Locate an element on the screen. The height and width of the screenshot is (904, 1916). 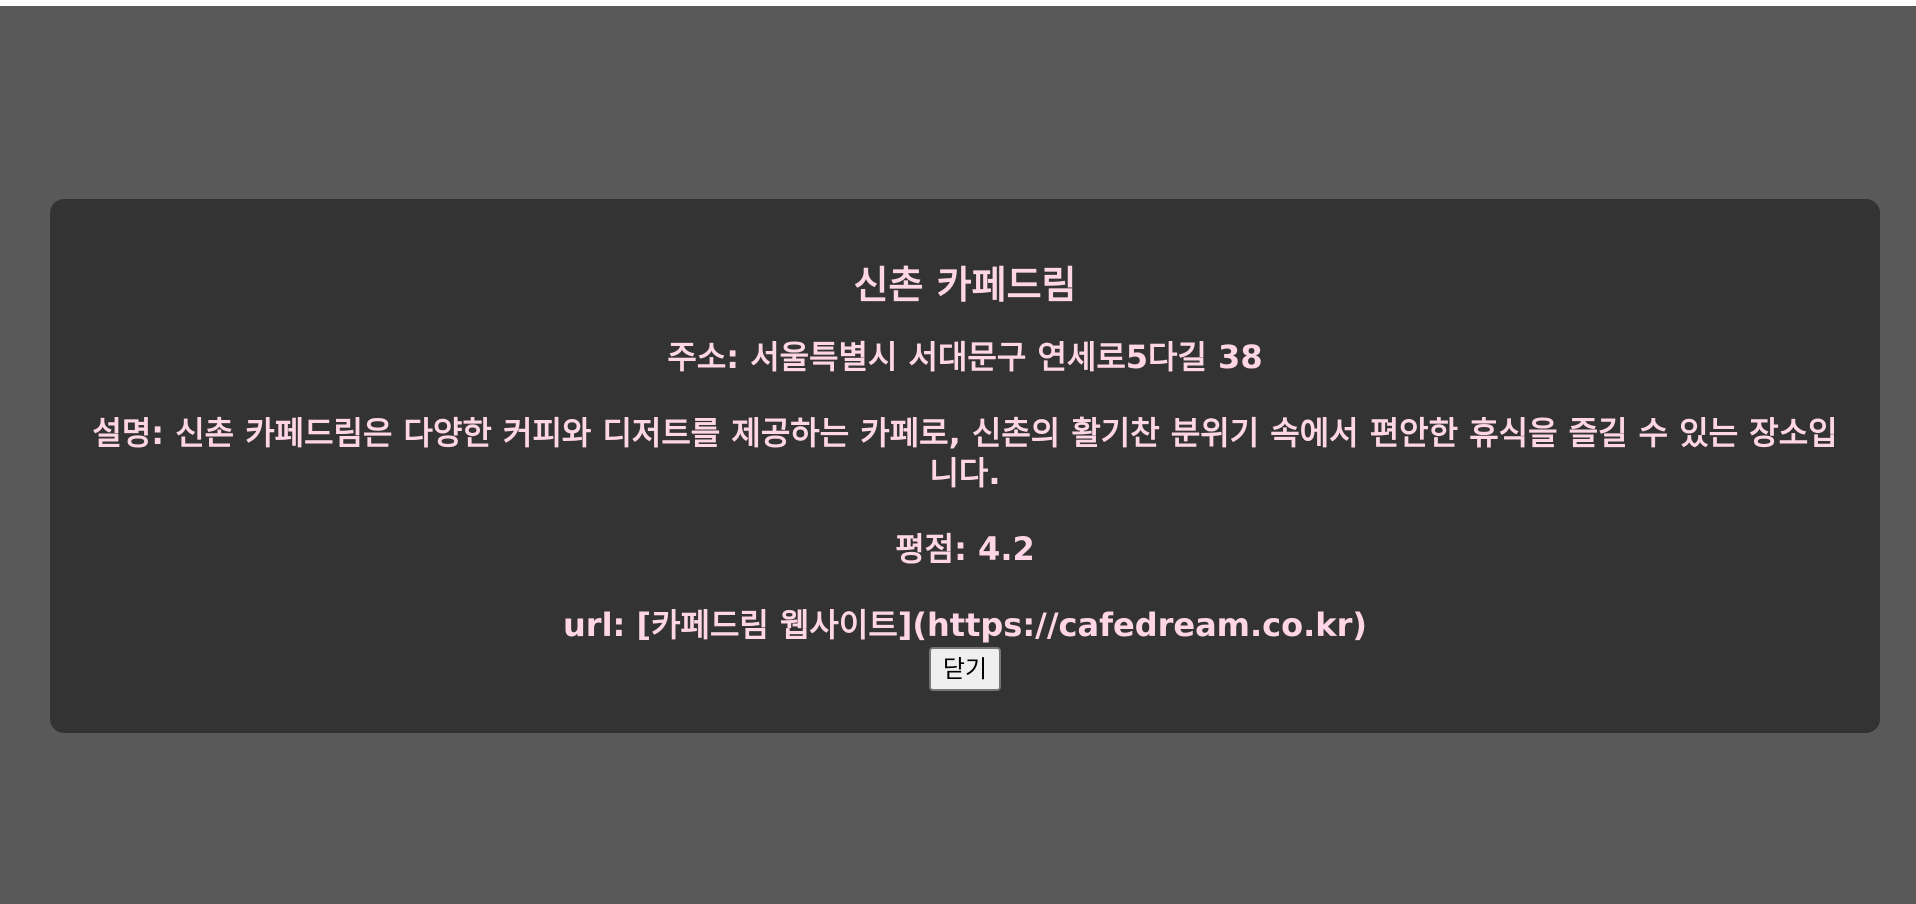
close-button: 닫기 is located at coordinates (965, 669).